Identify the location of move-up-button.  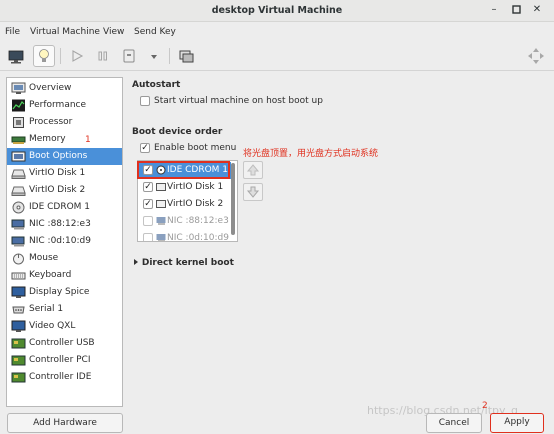
(253, 170).